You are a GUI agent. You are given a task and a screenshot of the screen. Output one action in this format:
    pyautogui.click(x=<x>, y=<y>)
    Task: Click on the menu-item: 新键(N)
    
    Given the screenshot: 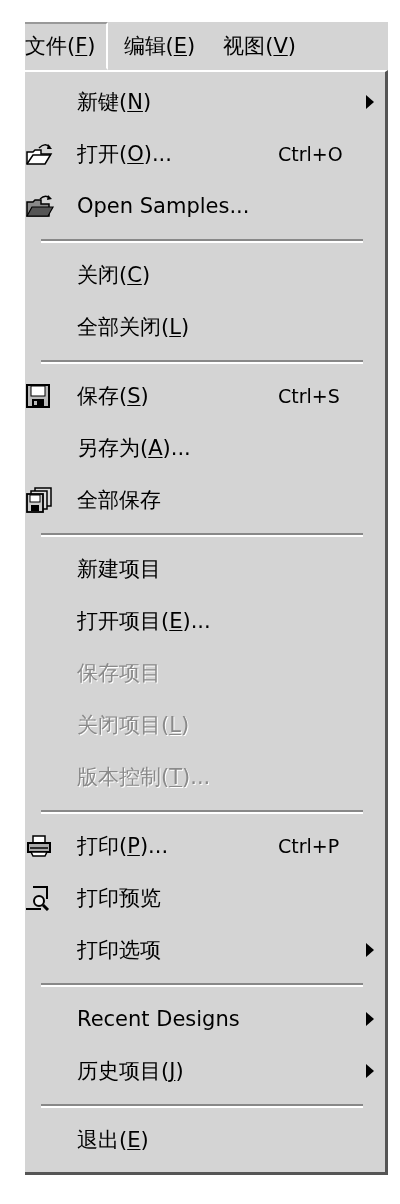 What is the action you would take?
    pyautogui.click(x=114, y=102)
    